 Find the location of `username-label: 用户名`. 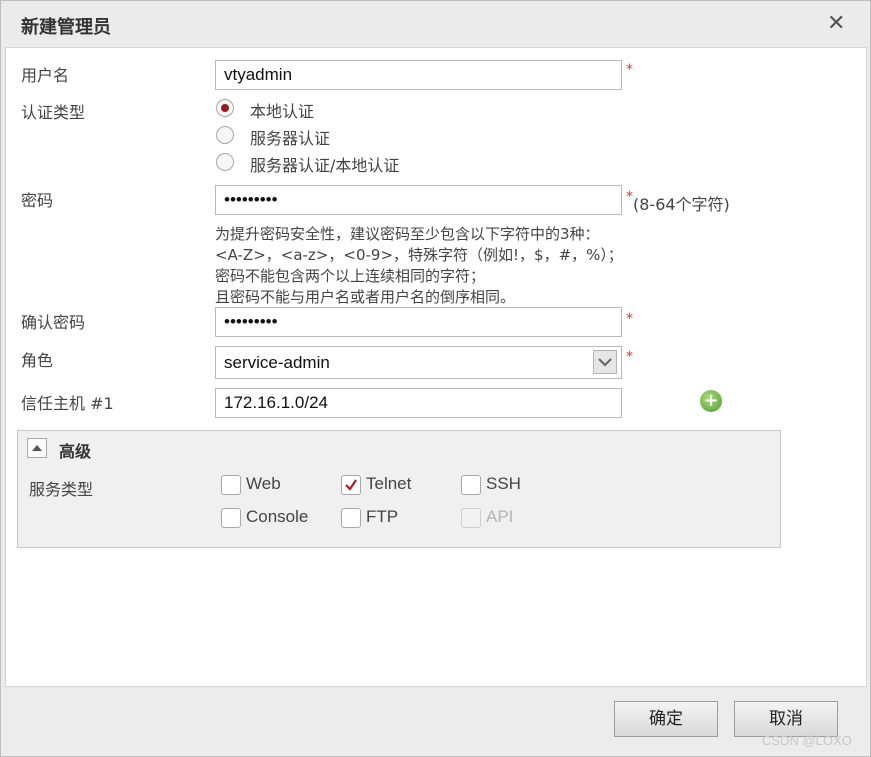

username-label: 用户名 is located at coordinates (45, 75).